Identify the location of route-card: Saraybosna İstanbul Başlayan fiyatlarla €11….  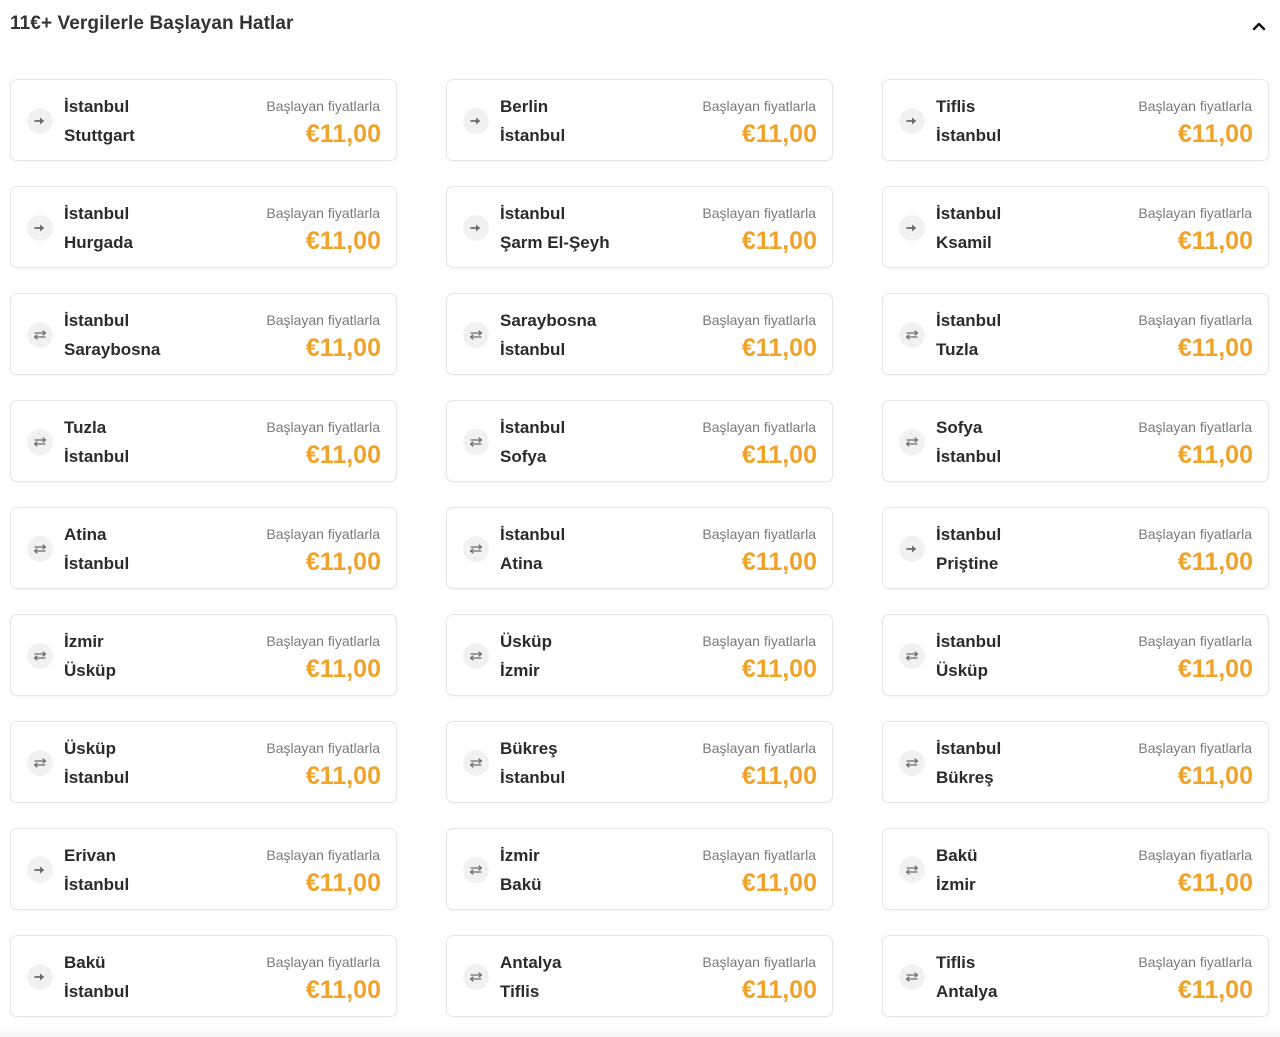
(639, 334).